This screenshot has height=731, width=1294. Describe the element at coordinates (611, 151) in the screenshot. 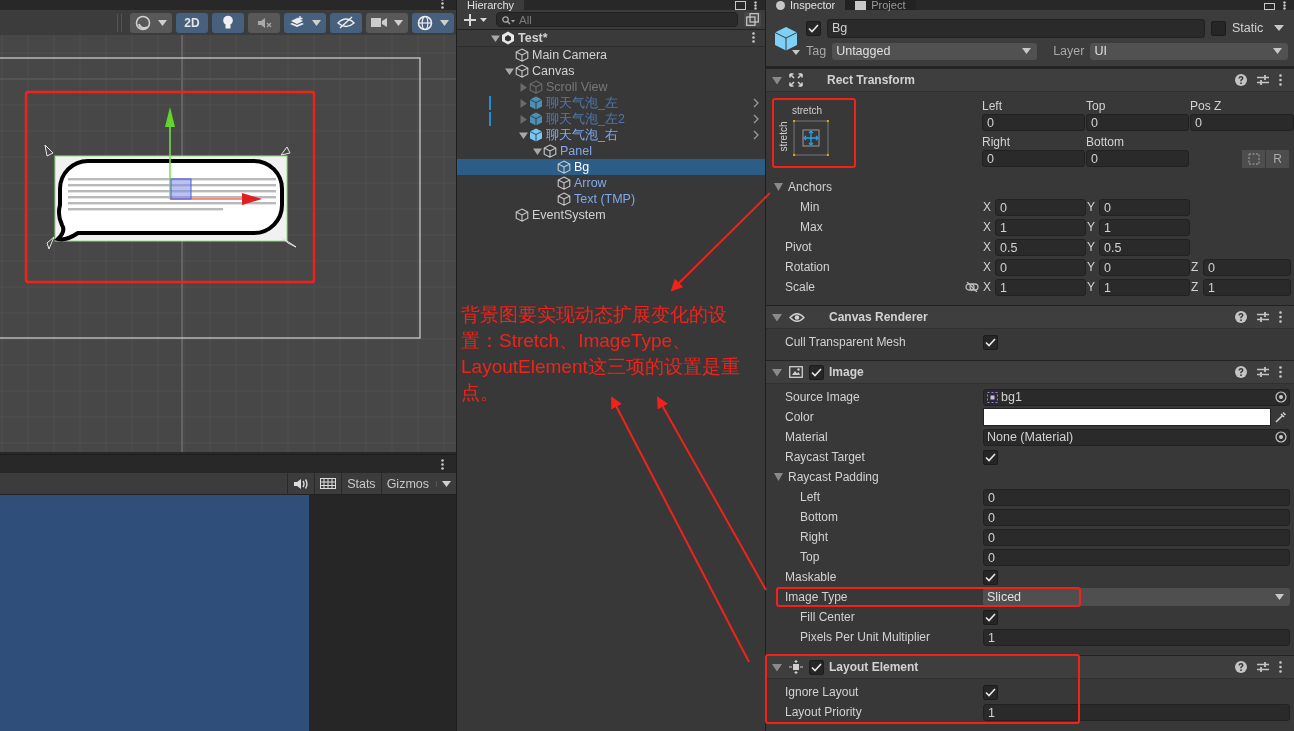

I see `tree-item: Panel` at that location.